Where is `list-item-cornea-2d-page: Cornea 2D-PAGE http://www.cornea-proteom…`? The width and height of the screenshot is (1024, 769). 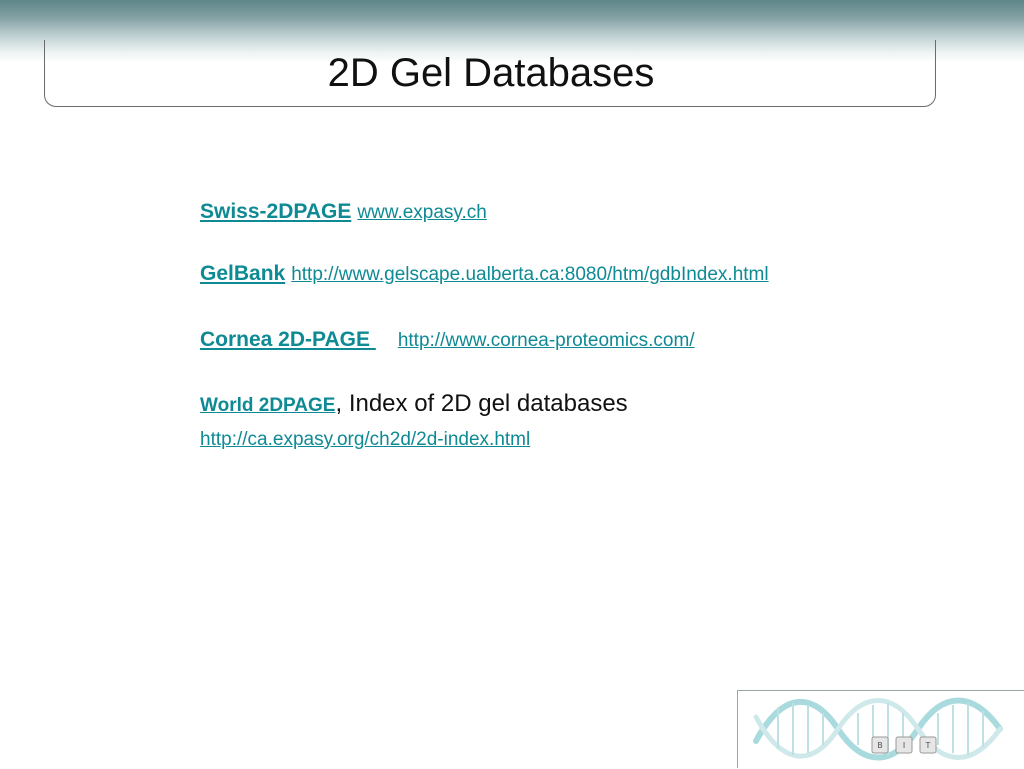 list-item-cornea-2d-page: Cornea 2D-PAGE http://www.cornea-proteom… is located at coordinates (447, 340).